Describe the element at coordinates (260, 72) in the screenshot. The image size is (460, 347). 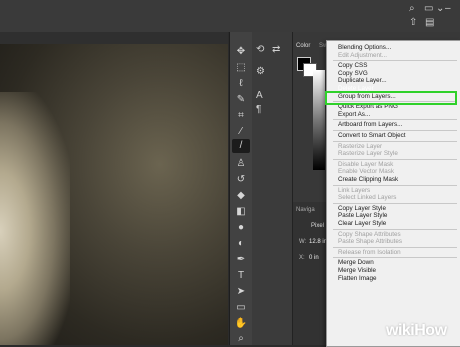
I see `properties-panel-icon: ⚙` at that location.